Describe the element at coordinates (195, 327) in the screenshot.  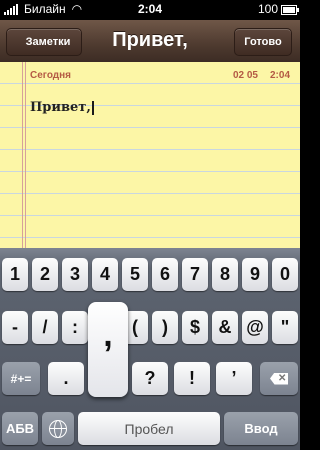
I see `key-dollar: $` at that location.